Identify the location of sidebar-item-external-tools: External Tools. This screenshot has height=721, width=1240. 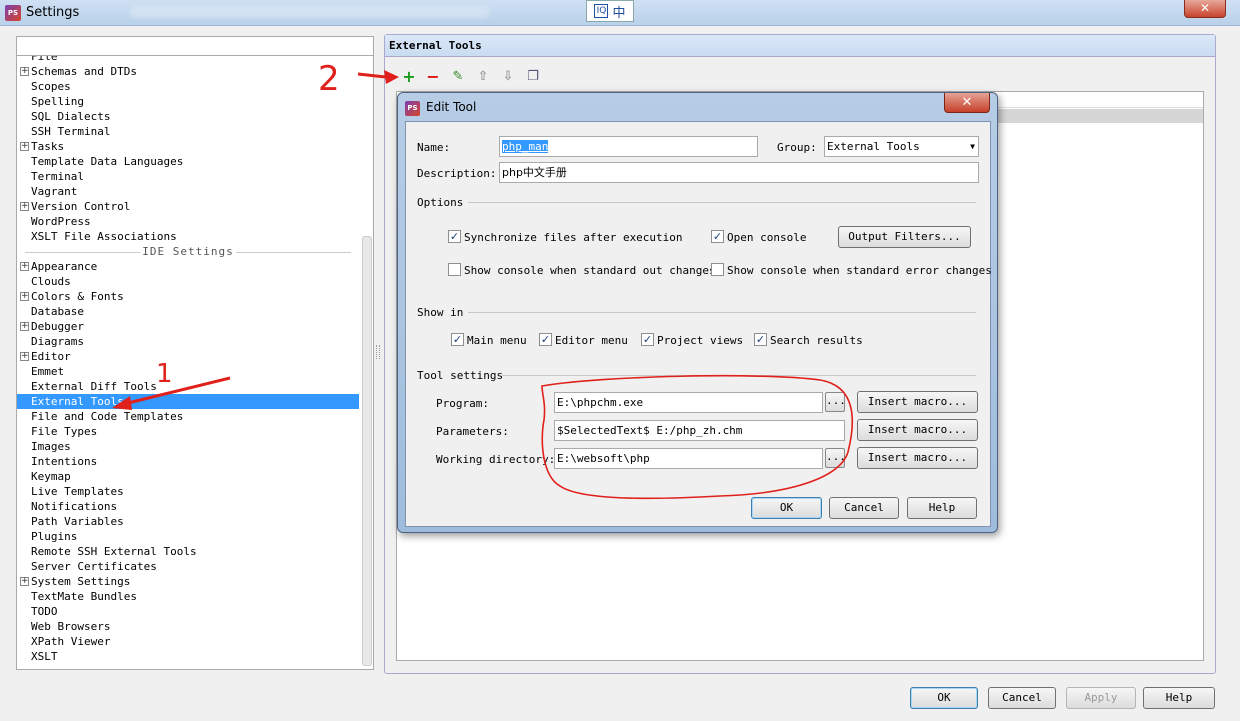
(188, 401).